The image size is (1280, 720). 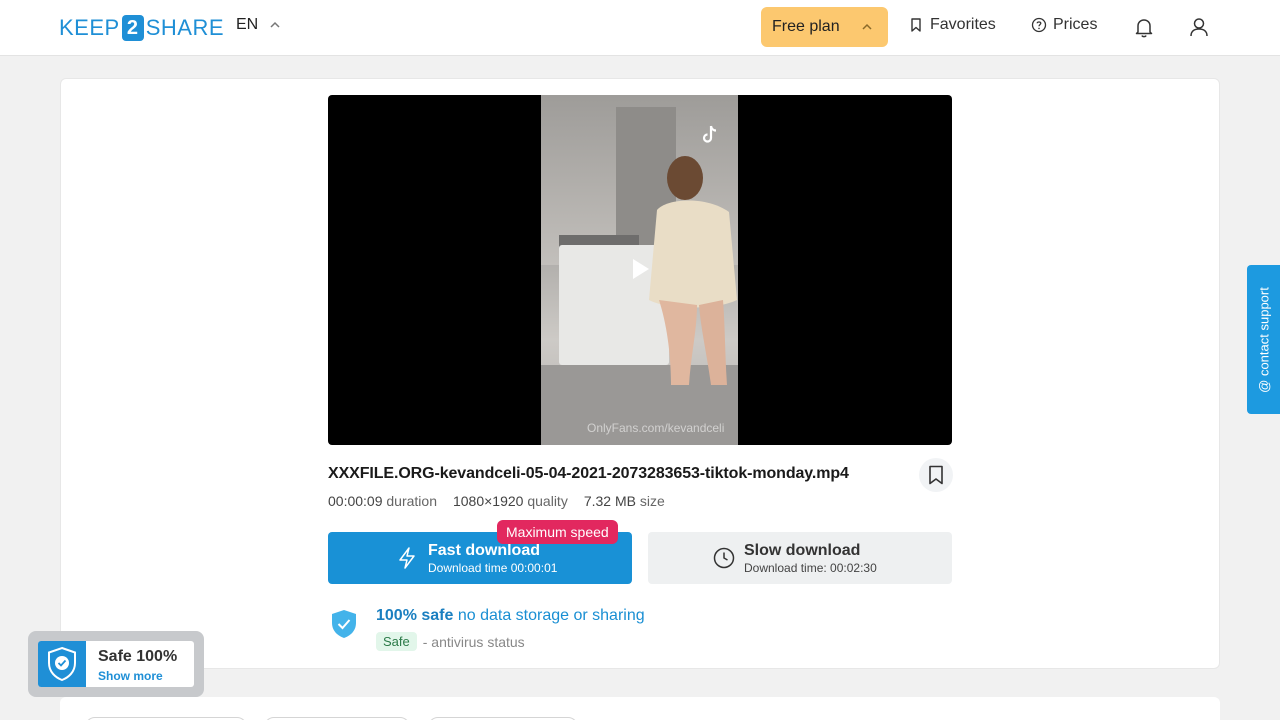 What do you see at coordinates (557, 532) in the screenshot?
I see `max-speed-badge: Maximum speed` at bounding box center [557, 532].